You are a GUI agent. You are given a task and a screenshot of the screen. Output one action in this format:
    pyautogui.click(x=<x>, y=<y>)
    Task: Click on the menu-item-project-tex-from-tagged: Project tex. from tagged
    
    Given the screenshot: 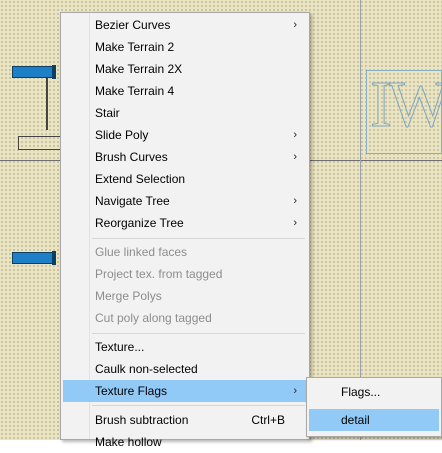 What is the action you would take?
    pyautogui.click(x=185, y=274)
    